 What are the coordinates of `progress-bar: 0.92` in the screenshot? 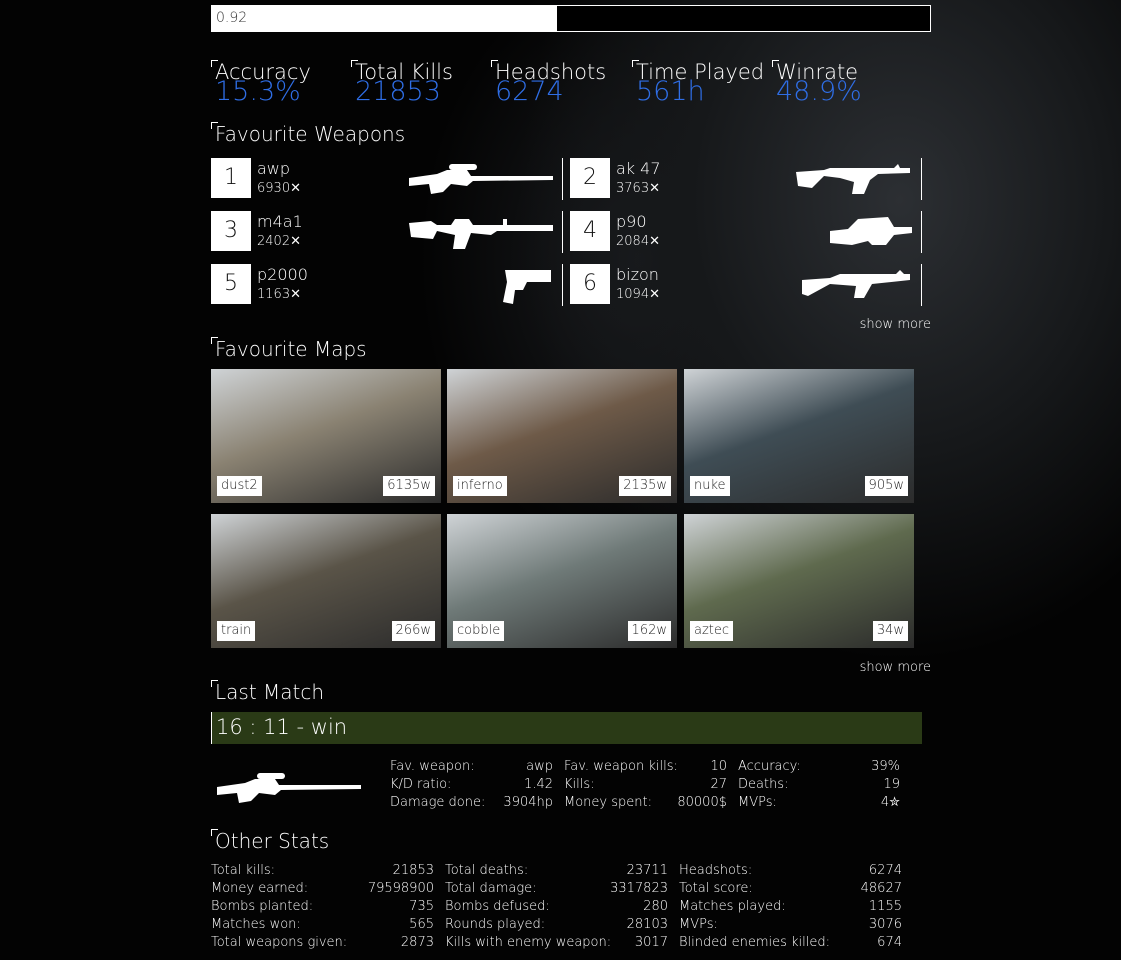 It's located at (571, 18).